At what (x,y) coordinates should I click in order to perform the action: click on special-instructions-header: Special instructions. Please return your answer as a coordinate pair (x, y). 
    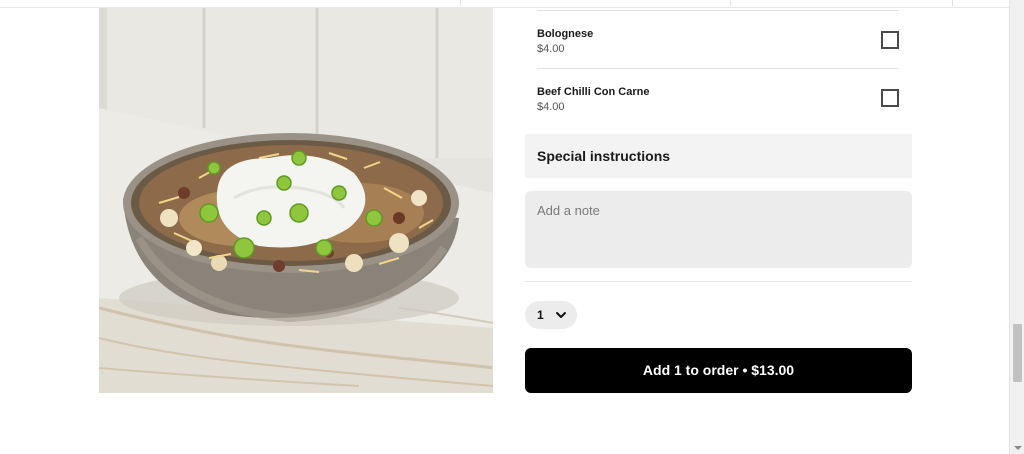
    Looking at the image, I should click on (718, 156).